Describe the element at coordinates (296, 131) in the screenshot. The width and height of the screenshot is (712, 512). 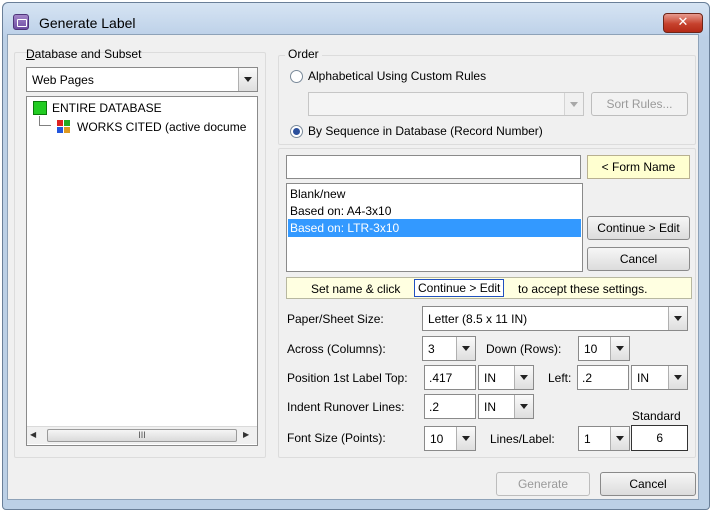
I see `sequence-radio` at that location.